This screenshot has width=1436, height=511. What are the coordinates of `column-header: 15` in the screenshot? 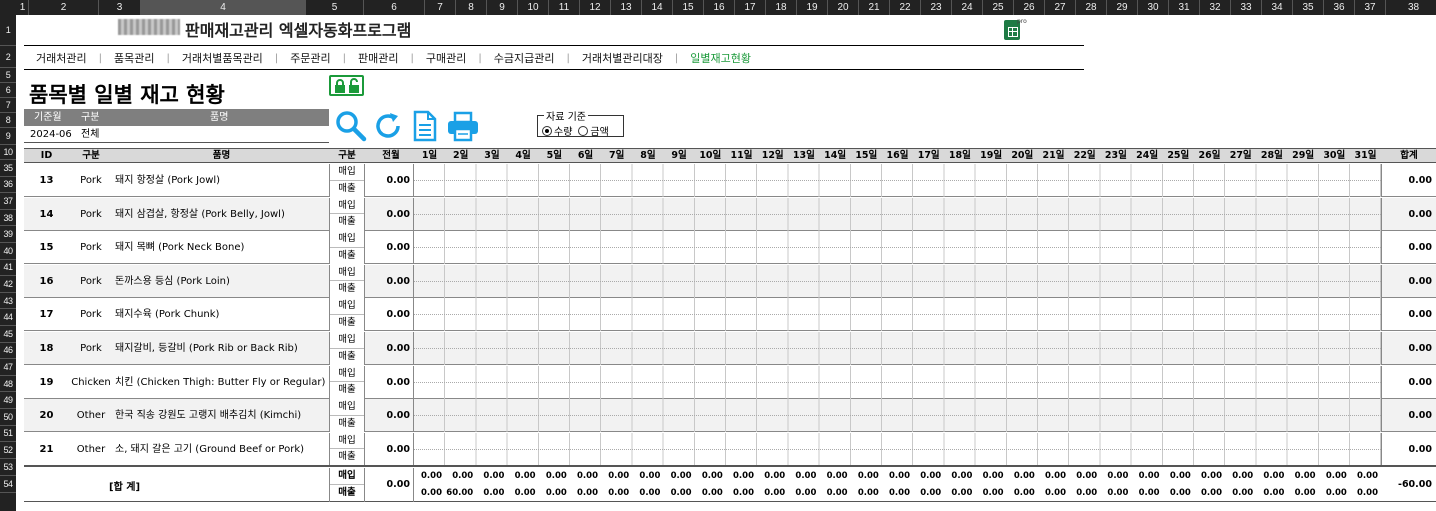 It's located at (688, 7).